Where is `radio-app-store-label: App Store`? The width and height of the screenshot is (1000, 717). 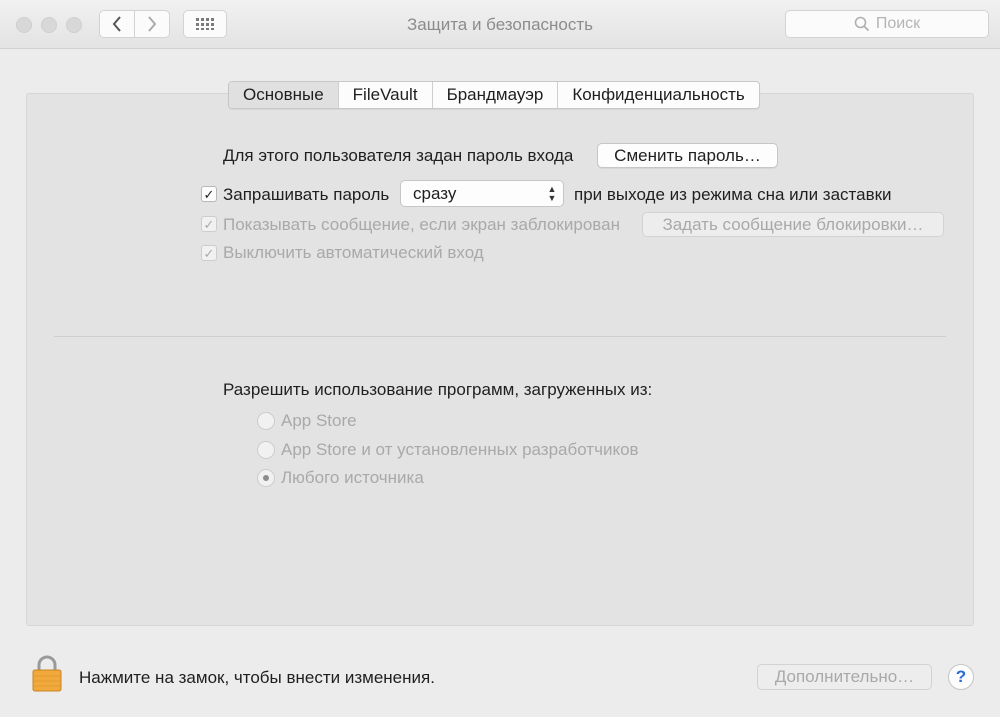
radio-app-store-label: App Store is located at coordinates (319, 420).